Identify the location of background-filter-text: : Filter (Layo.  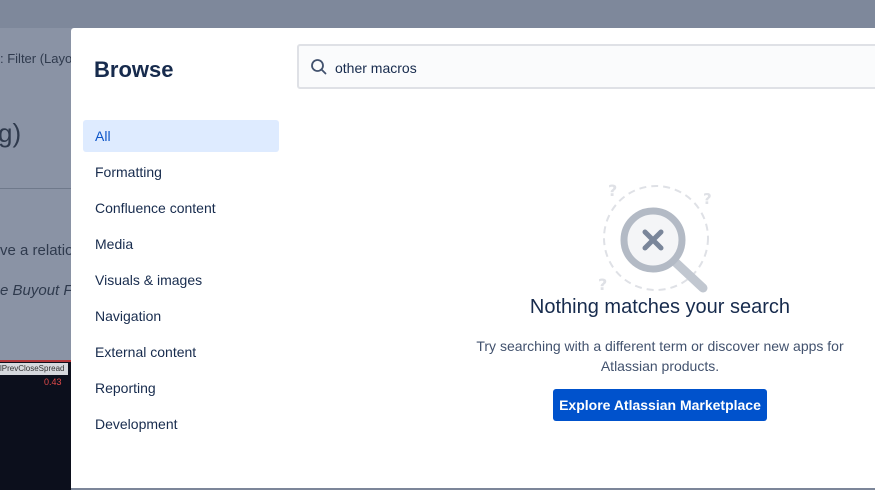
(36, 58).